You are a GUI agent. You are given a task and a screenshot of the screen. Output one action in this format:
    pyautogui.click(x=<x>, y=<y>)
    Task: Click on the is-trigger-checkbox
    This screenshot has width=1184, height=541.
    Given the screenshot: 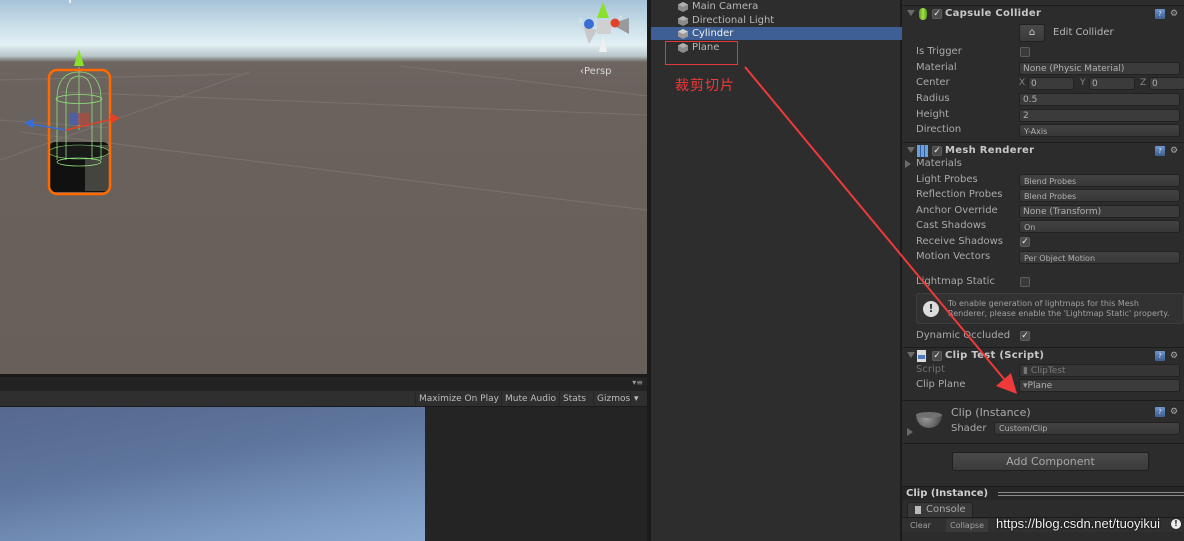 What is the action you would take?
    pyautogui.click(x=1025, y=52)
    